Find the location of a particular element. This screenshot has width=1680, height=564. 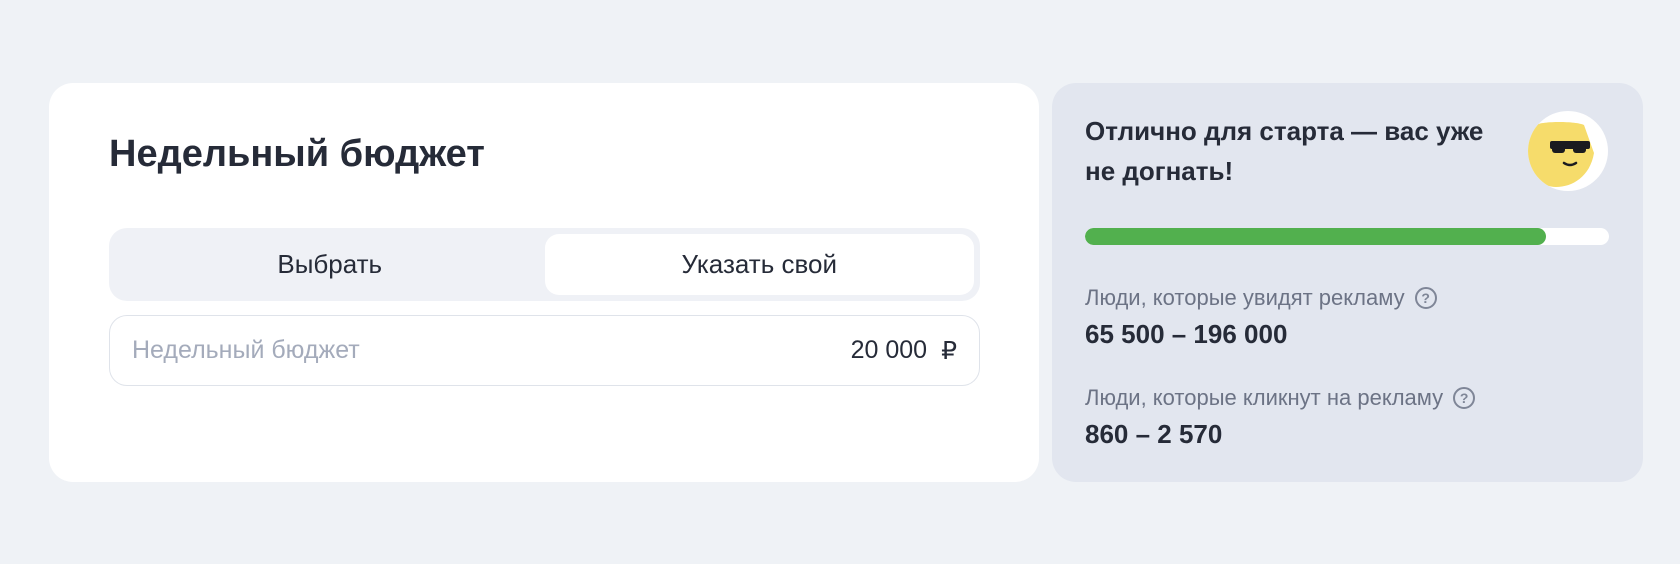

reach-label: Люди, которые увидят рекламу is located at coordinates (1245, 297).